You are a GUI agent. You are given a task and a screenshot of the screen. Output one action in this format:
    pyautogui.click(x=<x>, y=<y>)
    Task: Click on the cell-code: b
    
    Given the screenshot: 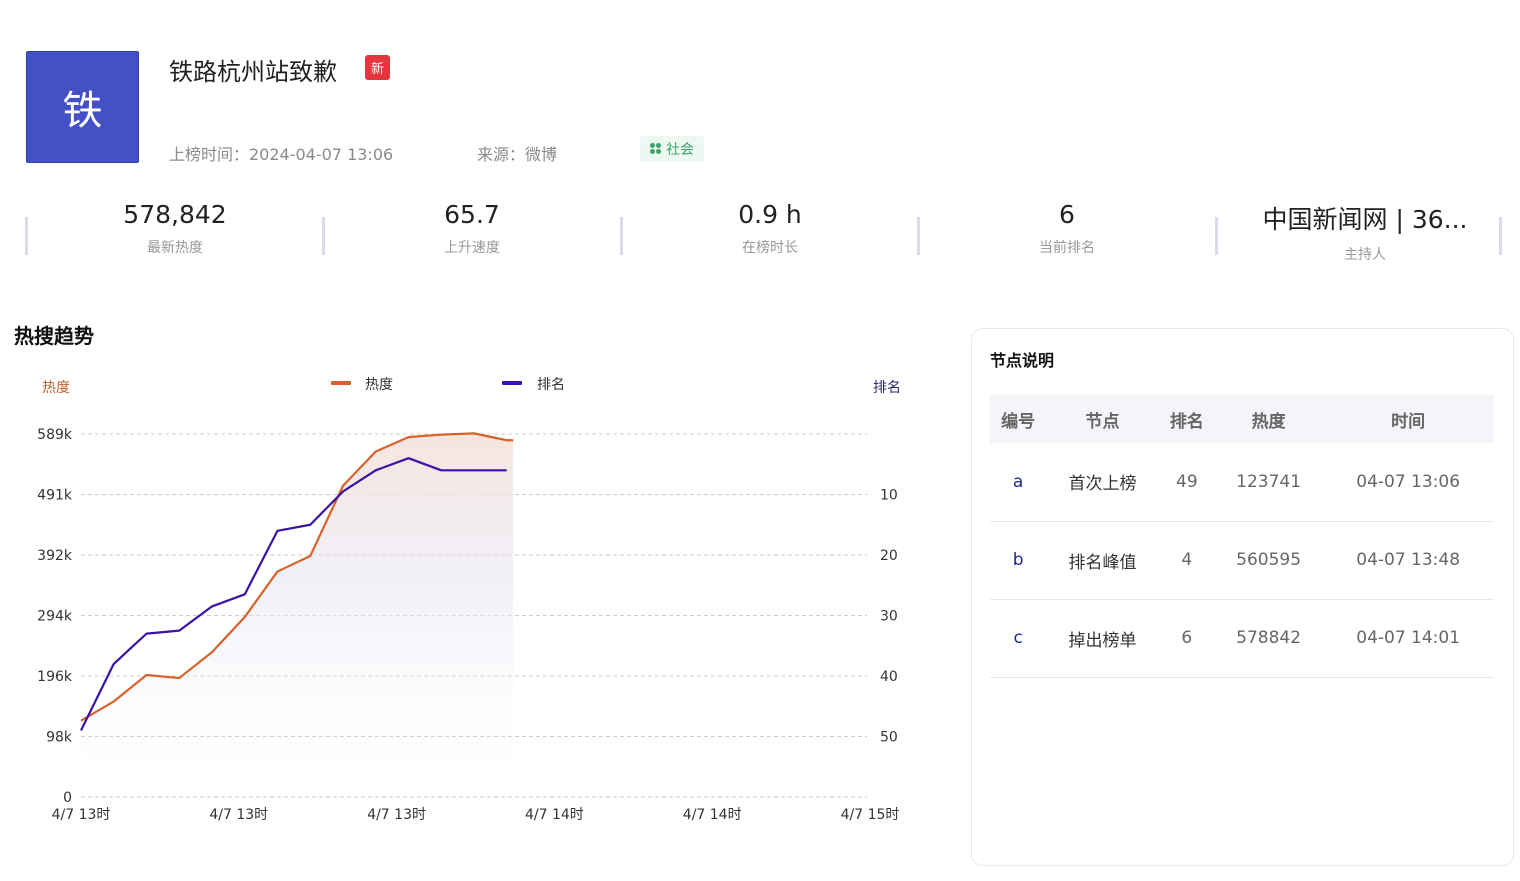 What is the action you would take?
    pyautogui.click(x=1018, y=560)
    